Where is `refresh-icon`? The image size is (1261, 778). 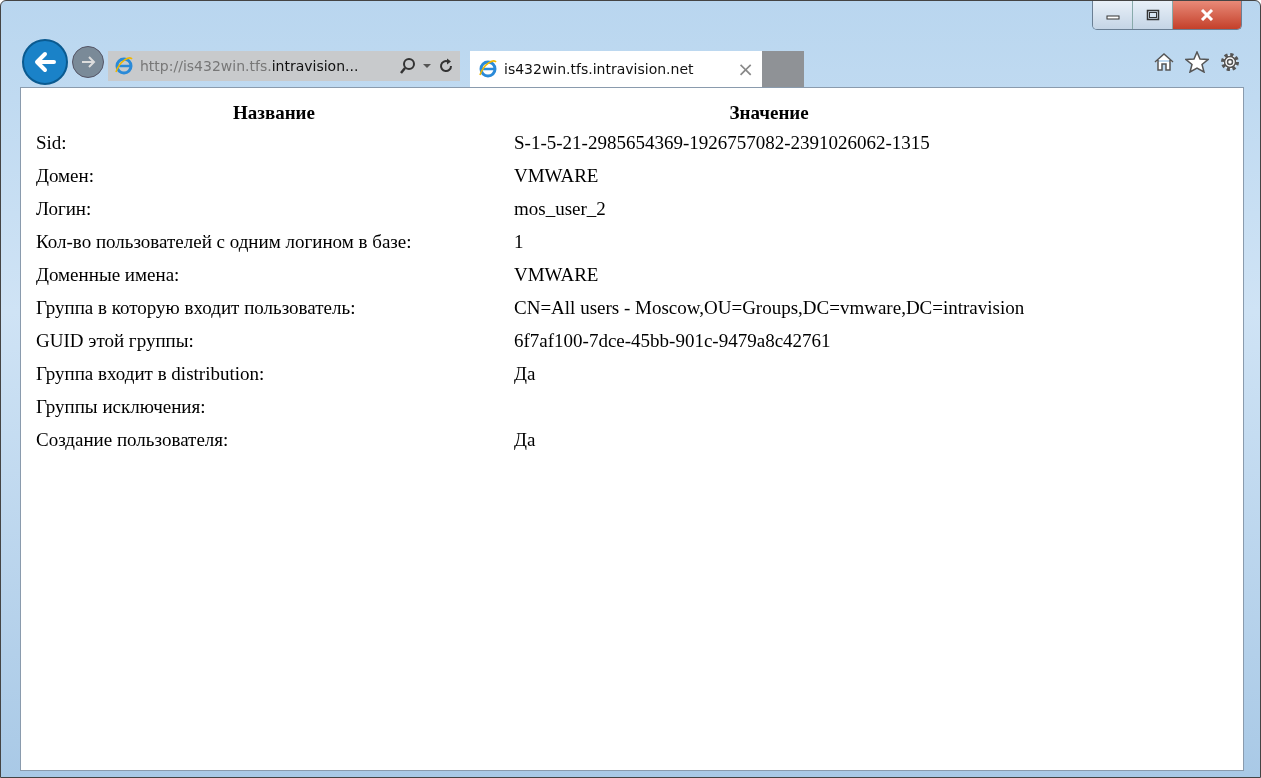 refresh-icon is located at coordinates (446, 66).